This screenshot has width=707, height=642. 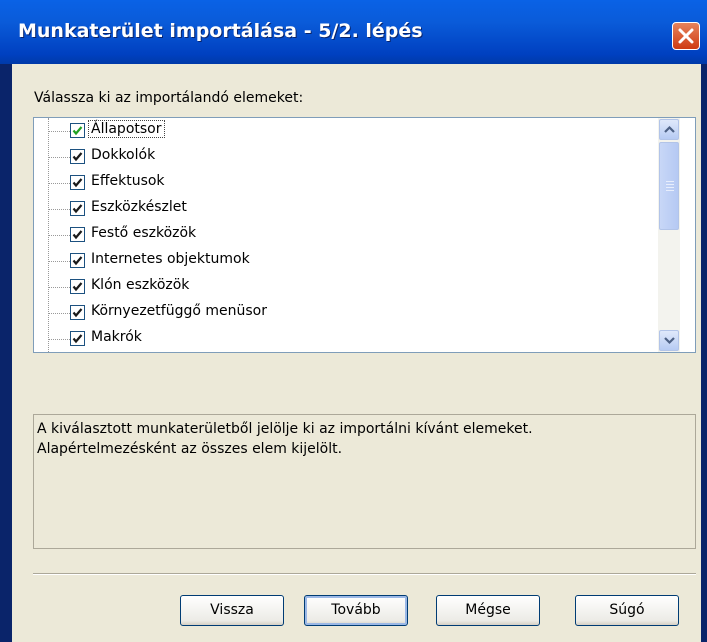 What do you see at coordinates (140, 285) in the screenshot?
I see `item-label: Klón eszközök` at bounding box center [140, 285].